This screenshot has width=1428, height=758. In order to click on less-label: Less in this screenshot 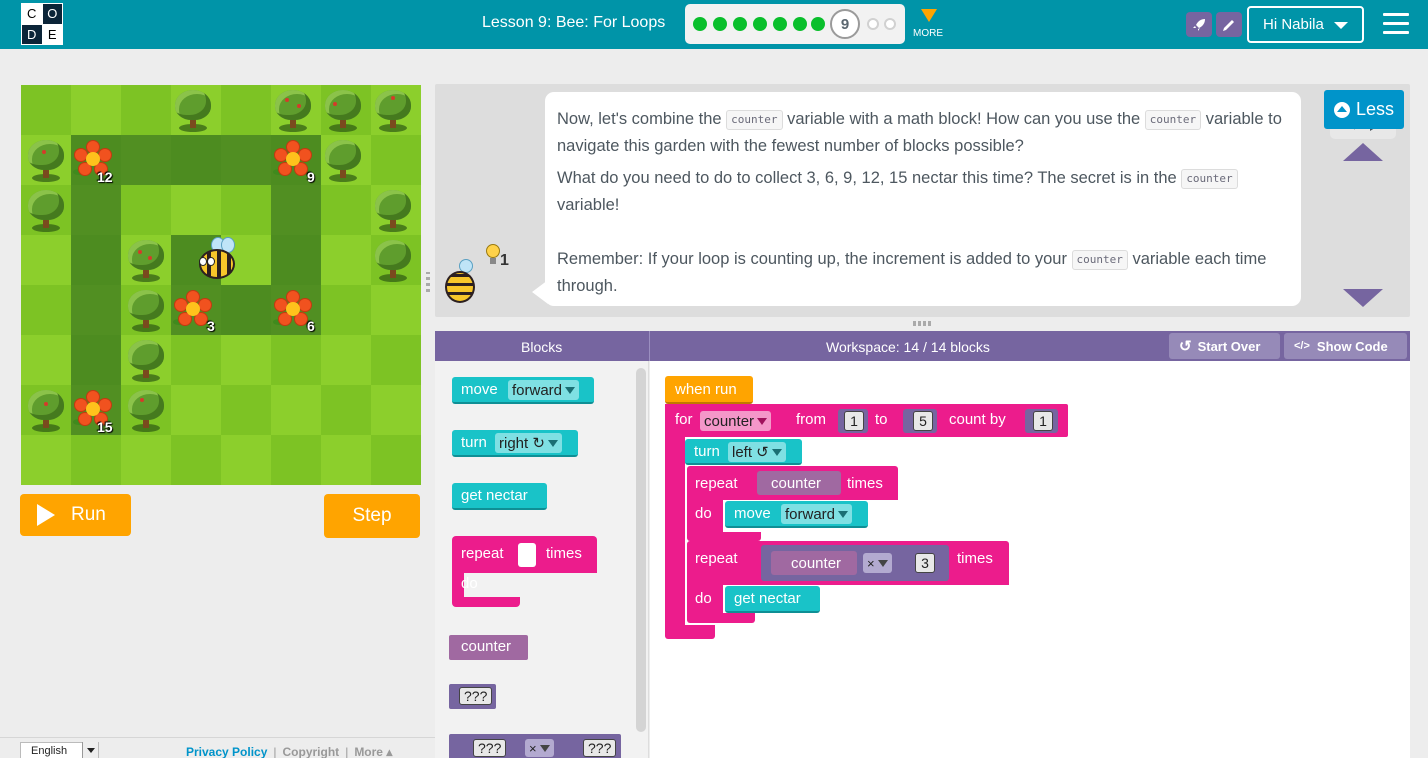, I will do `click(1375, 109)`.